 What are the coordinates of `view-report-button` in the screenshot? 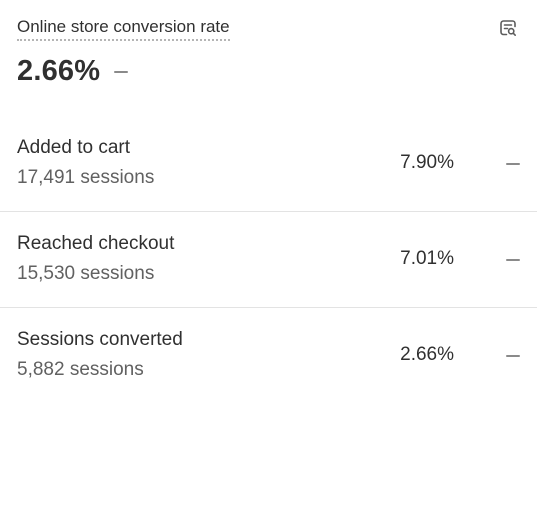 It's located at (508, 28).